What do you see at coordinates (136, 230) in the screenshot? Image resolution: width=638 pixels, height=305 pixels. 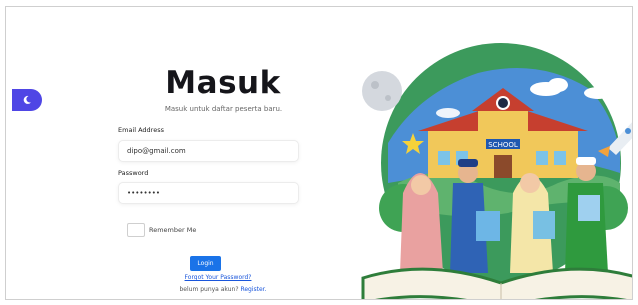 I see `remember-me-checkbox` at bounding box center [136, 230].